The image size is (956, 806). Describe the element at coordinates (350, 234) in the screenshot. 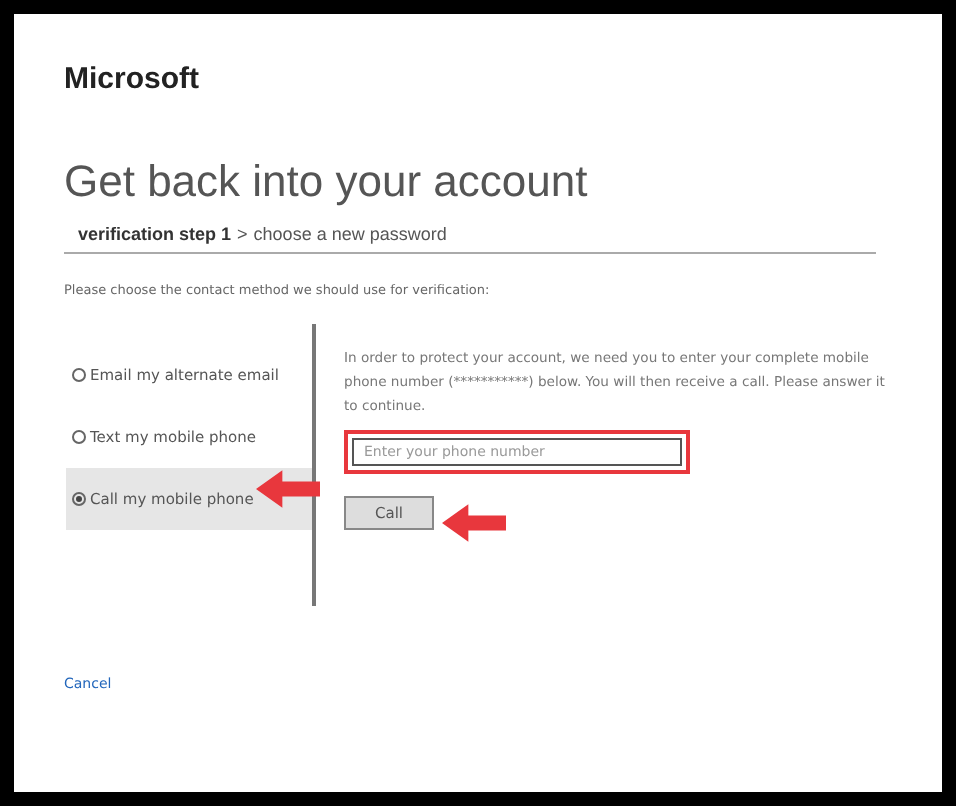

I see `breadcrumb-next: choose a new password` at that location.